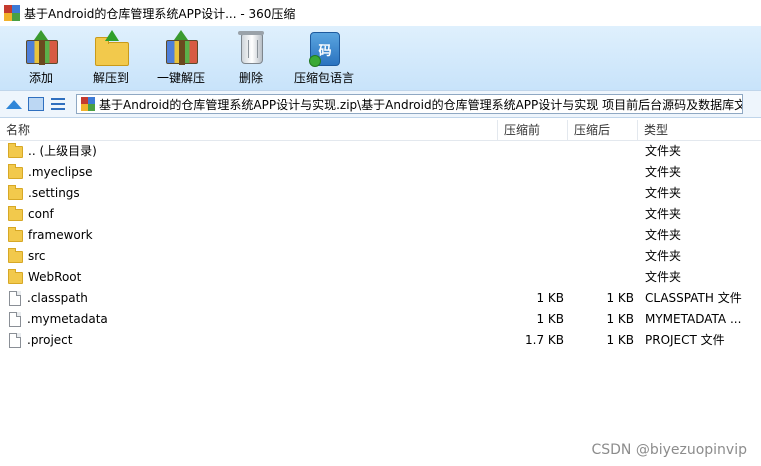 Image resolution: width=761 pixels, height=466 pixels. What do you see at coordinates (41, 48) in the screenshot?
I see `add-archive-icon` at bounding box center [41, 48].